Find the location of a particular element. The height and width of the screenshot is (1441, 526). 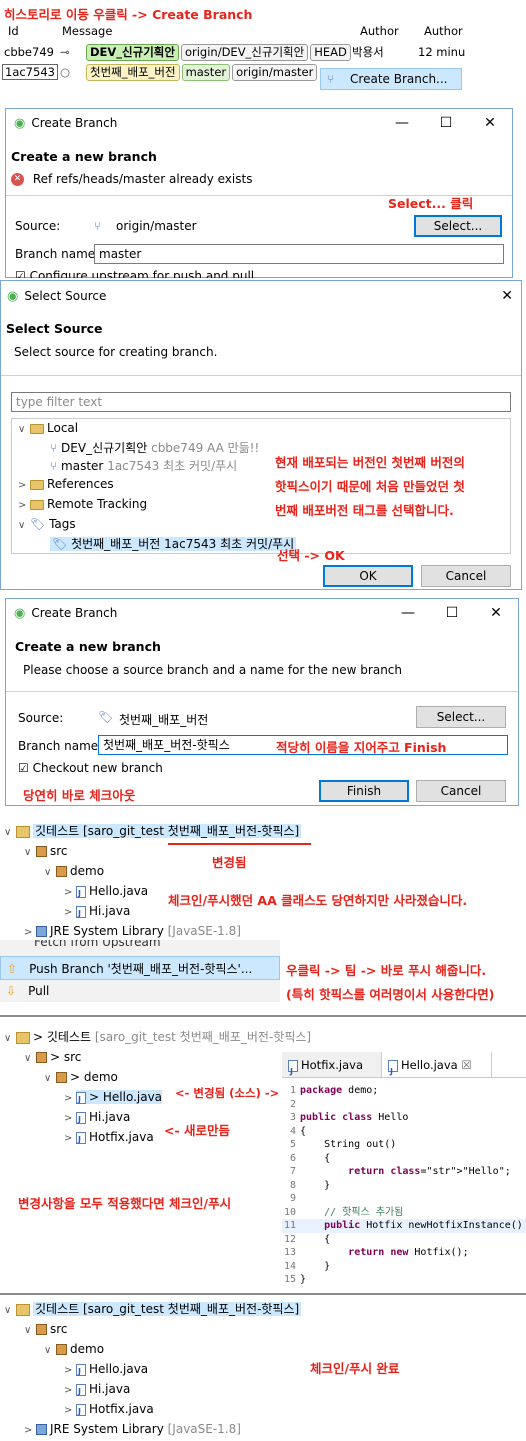

commit-id: cbbe749 is located at coordinates (29, 52).